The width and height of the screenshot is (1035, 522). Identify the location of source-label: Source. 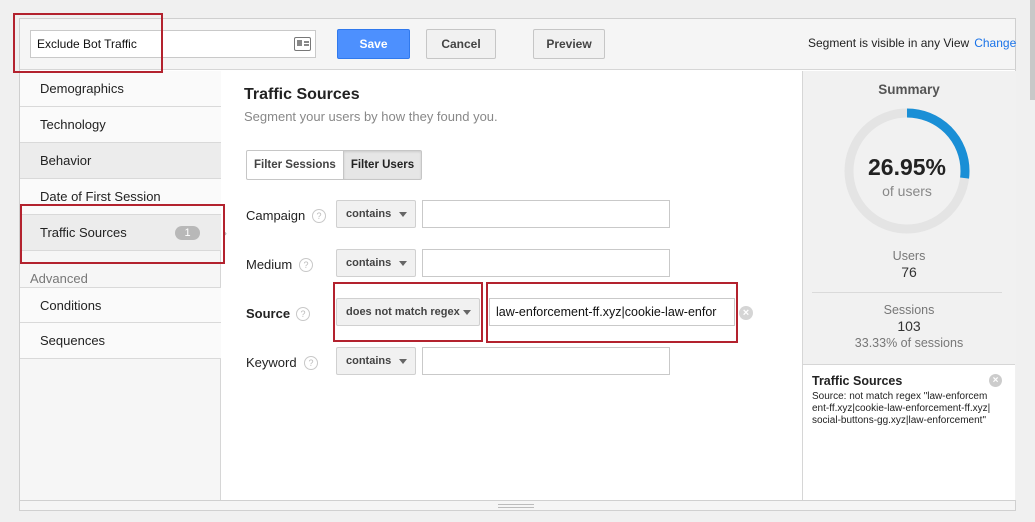
(268, 313).